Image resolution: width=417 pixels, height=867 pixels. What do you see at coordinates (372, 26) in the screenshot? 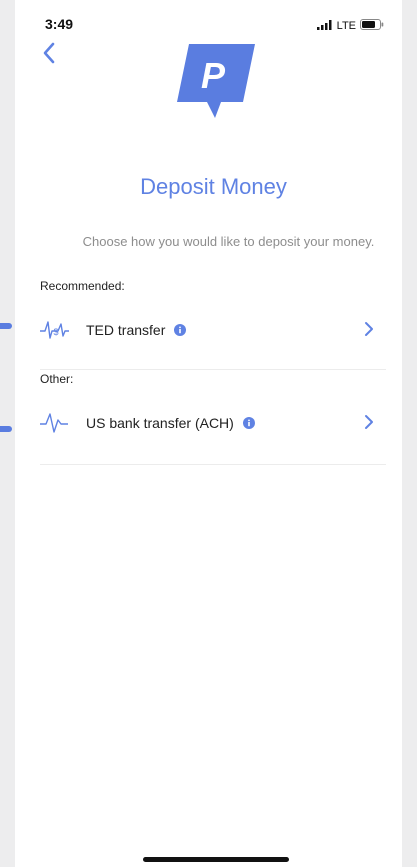
I see `battery-icon` at bounding box center [372, 26].